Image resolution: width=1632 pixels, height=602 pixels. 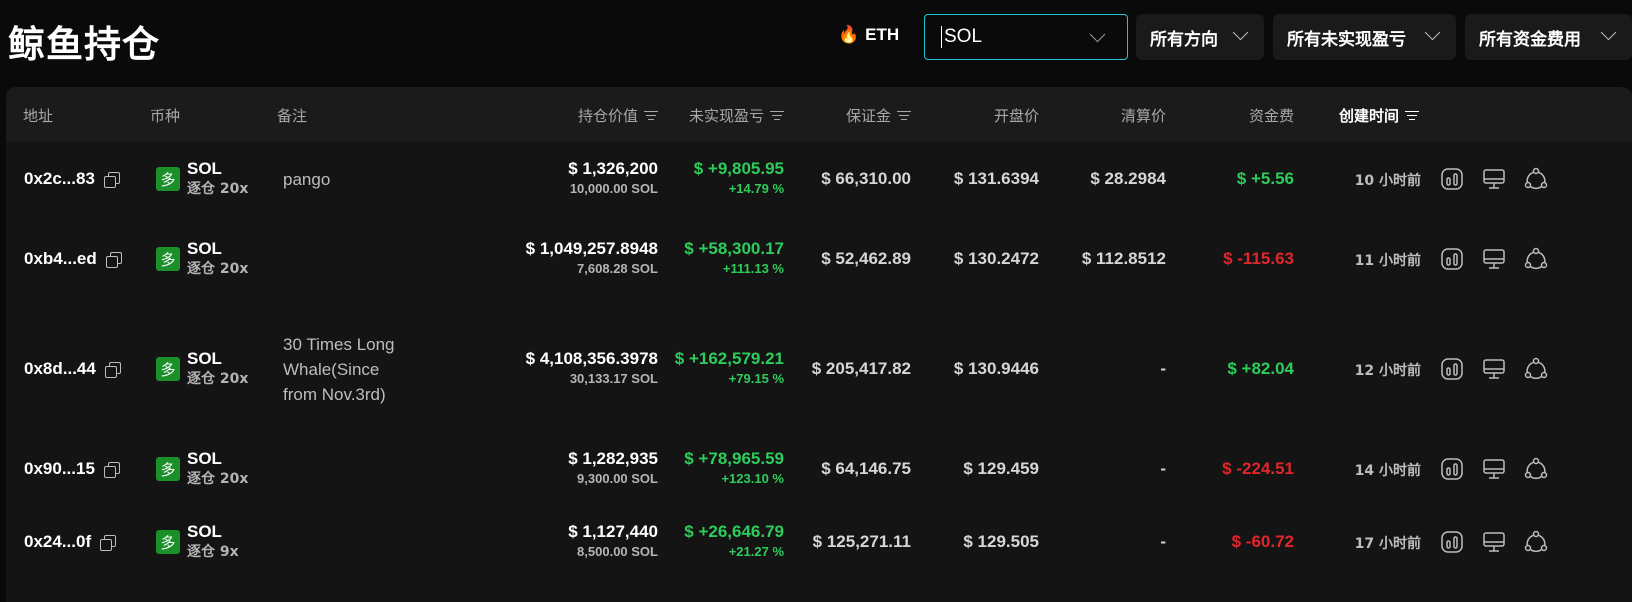 I want to click on address-cell: 0x24...0f, so click(x=70, y=542).